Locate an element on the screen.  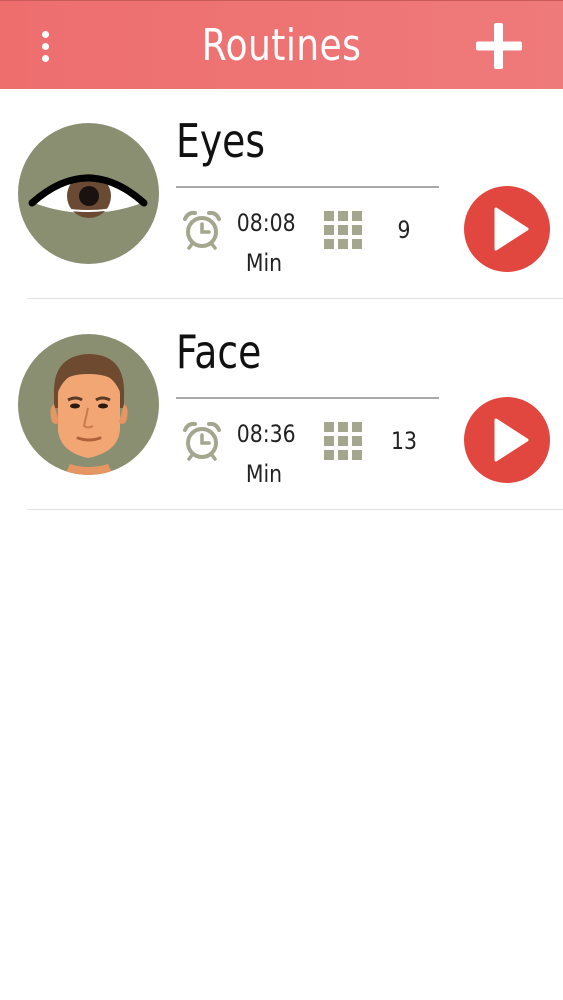
plus-icon is located at coordinates (499, 46).